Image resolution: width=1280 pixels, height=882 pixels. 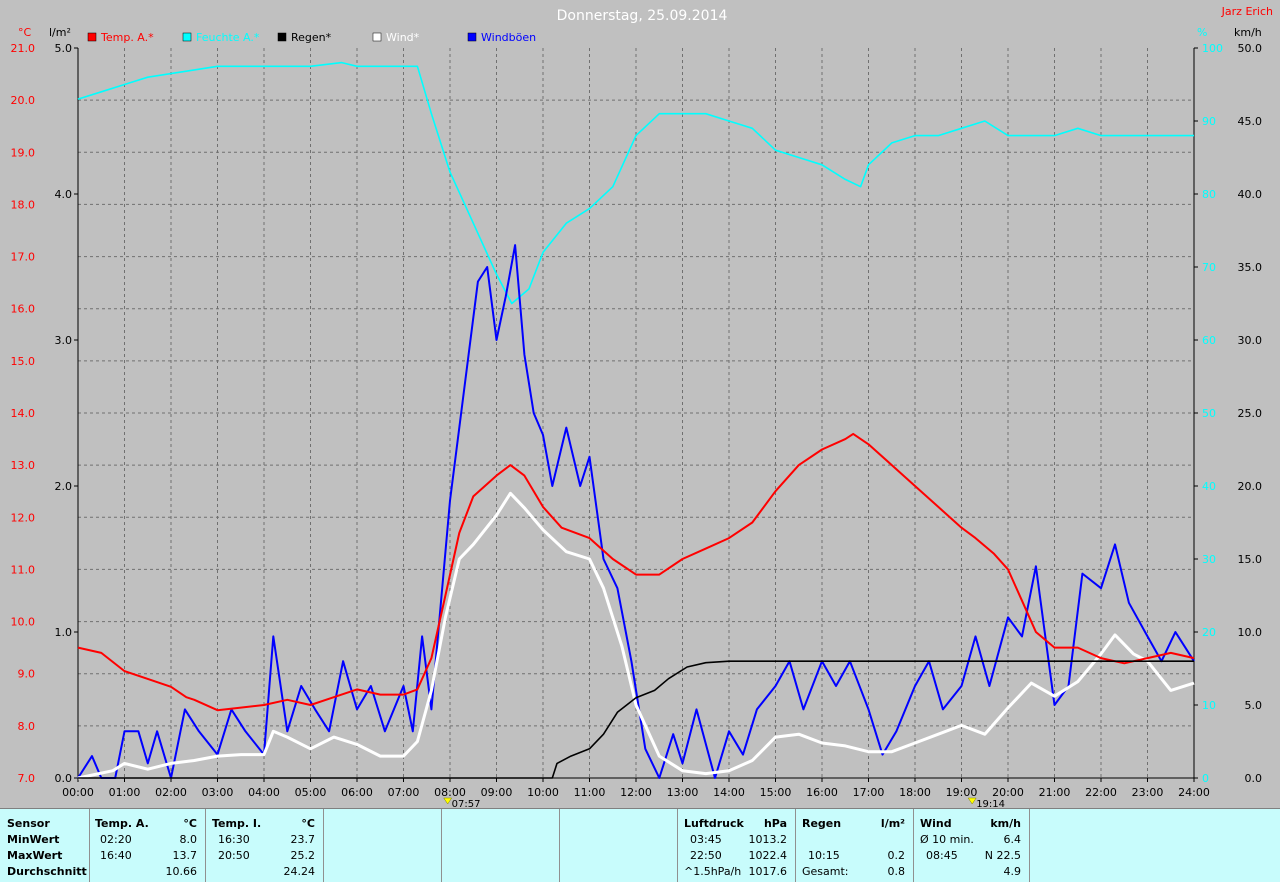 What do you see at coordinates (23, 309) in the screenshot?
I see `temp-tick-label: 16.0` at bounding box center [23, 309].